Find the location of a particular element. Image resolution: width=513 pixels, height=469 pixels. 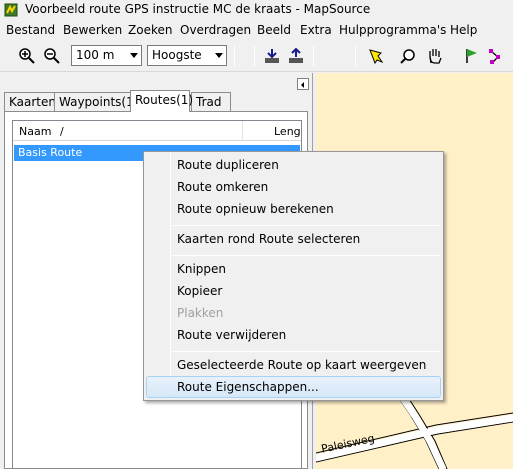

receive-from-device-icon is located at coordinates (272, 56).